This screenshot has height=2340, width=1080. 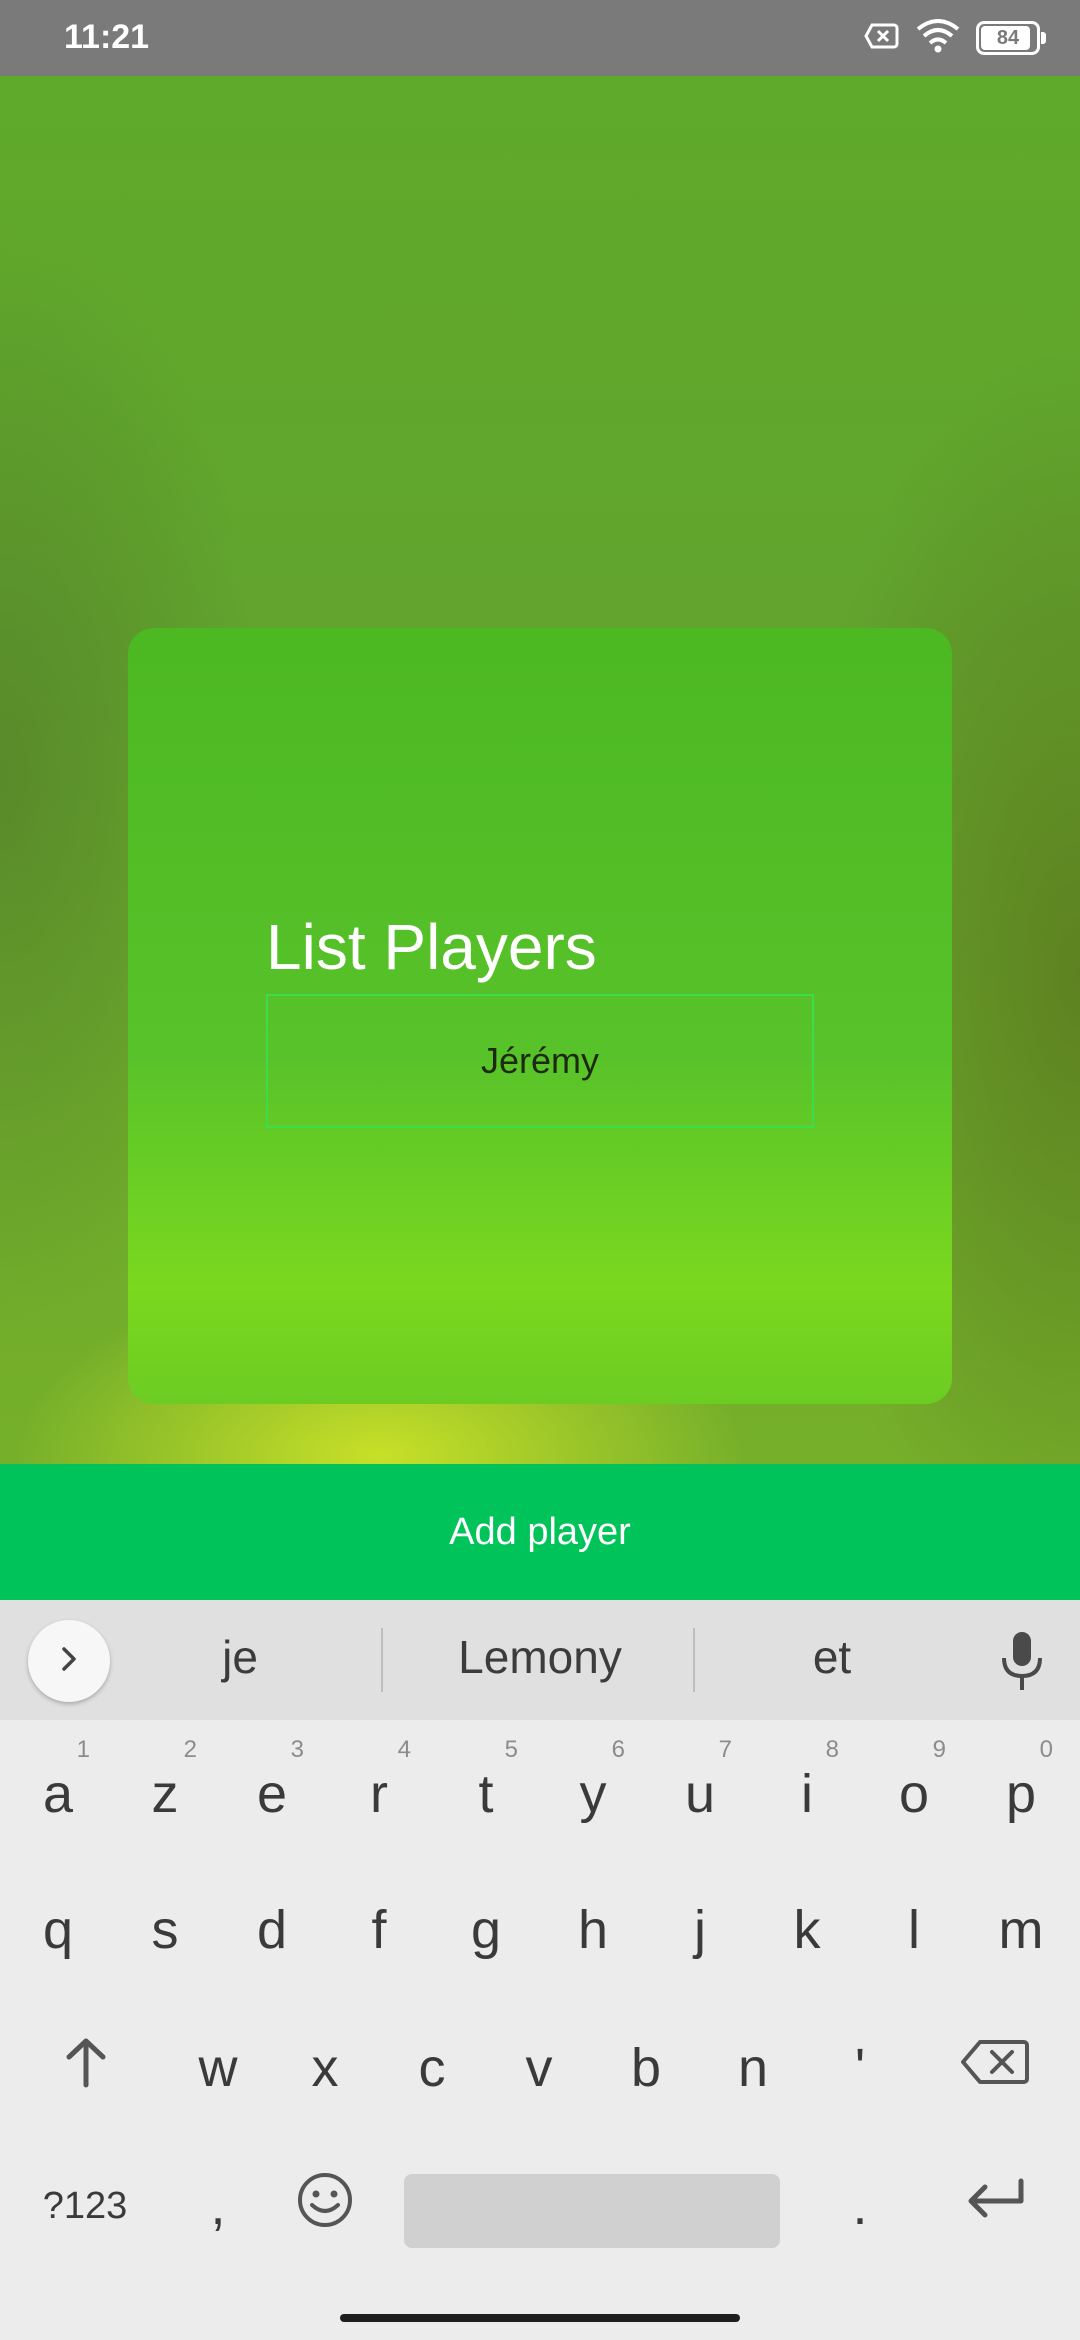 What do you see at coordinates (753, 2068) in the screenshot?
I see `key-n: n` at bounding box center [753, 2068].